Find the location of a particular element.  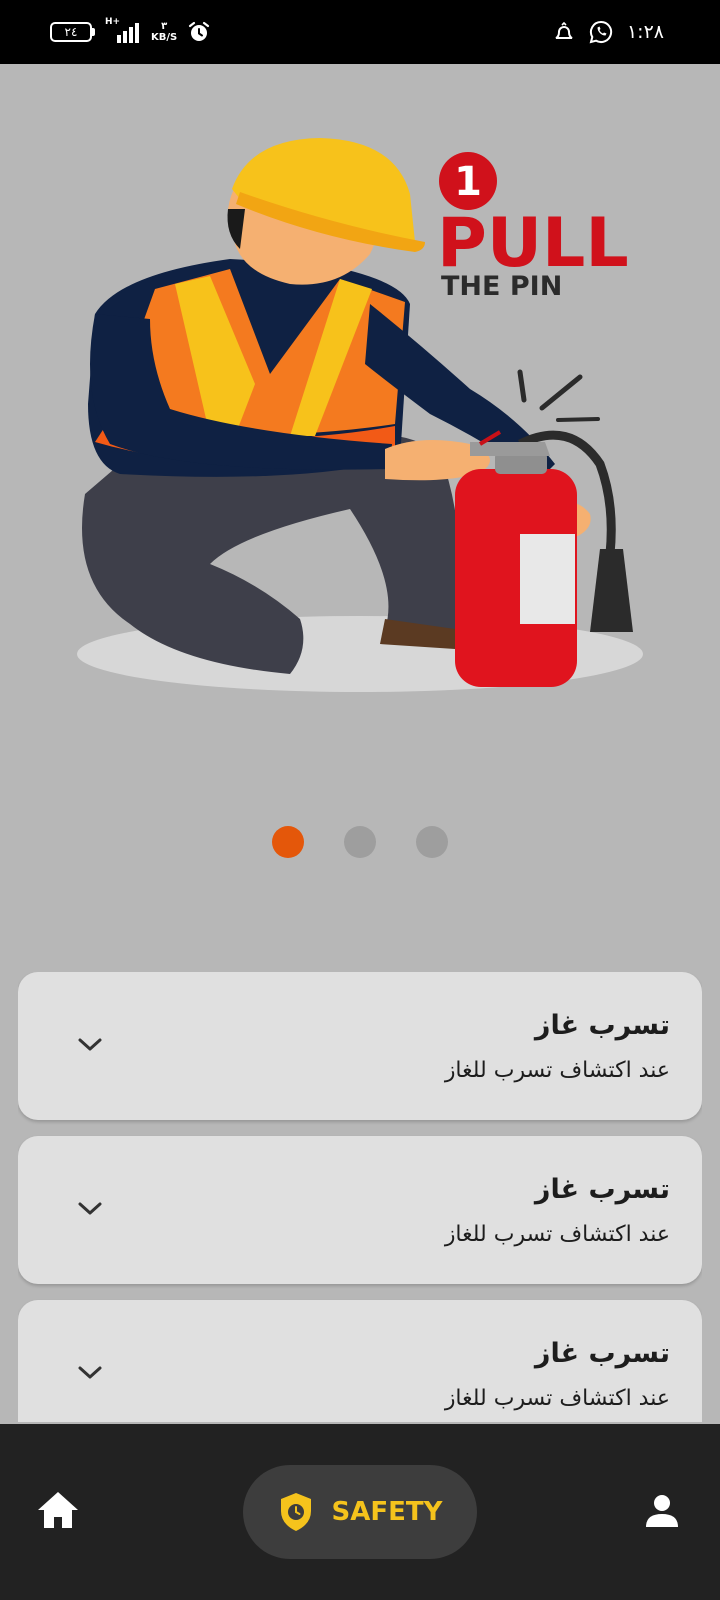

status-bar: ٢٤ H+ ٣ KB/S ١:٢٨ is located at coordinates (360, 32).